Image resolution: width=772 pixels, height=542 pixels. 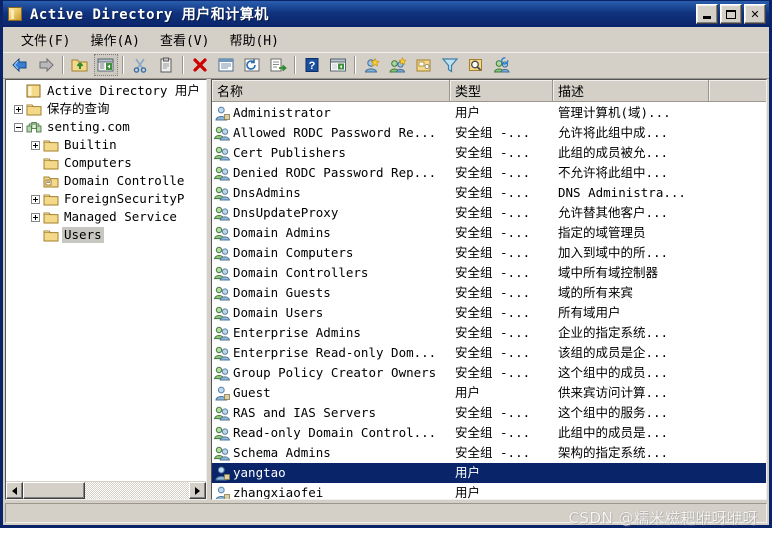 I want to click on filter-funnel-icon, so click(x=450, y=65).